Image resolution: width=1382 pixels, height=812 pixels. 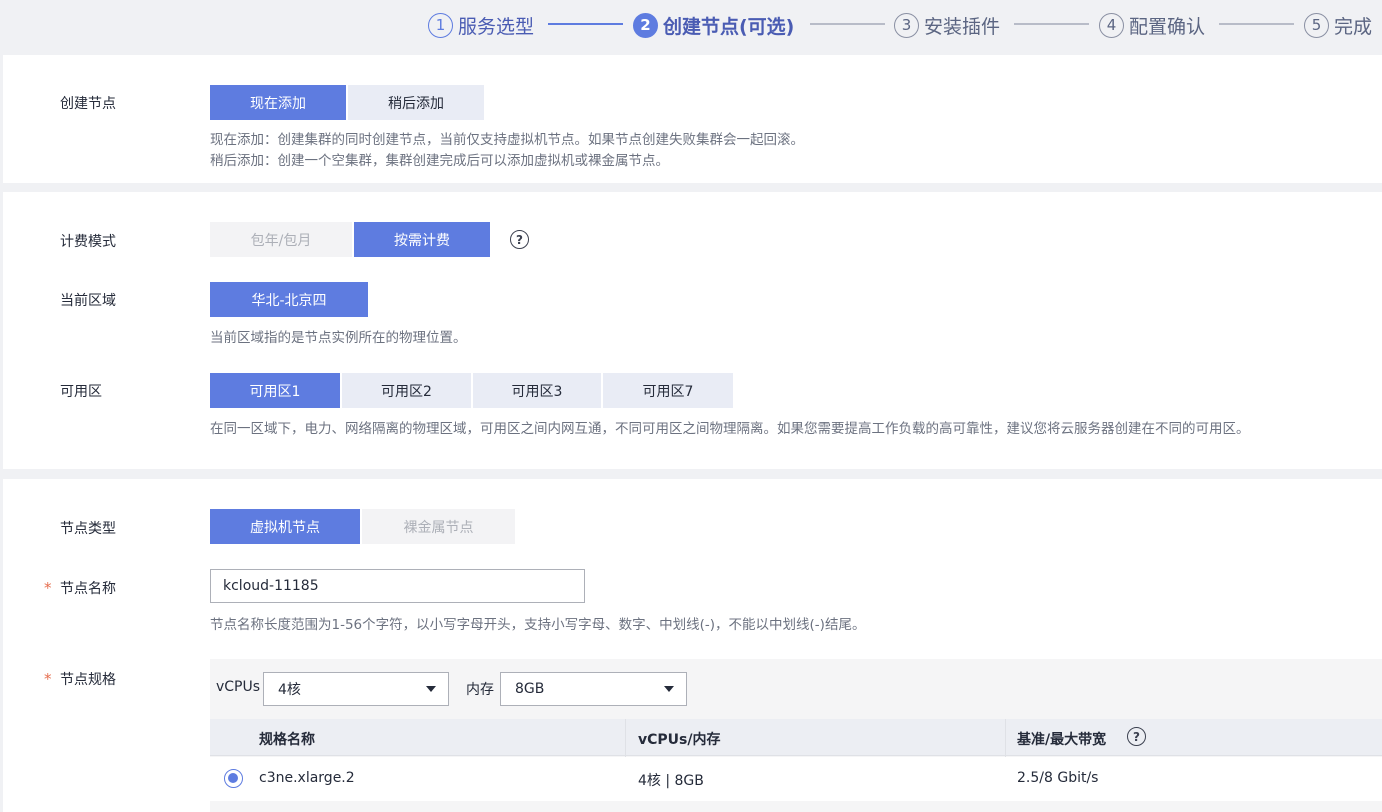 I want to click on vcpu-select: 4核, so click(x=356, y=689).